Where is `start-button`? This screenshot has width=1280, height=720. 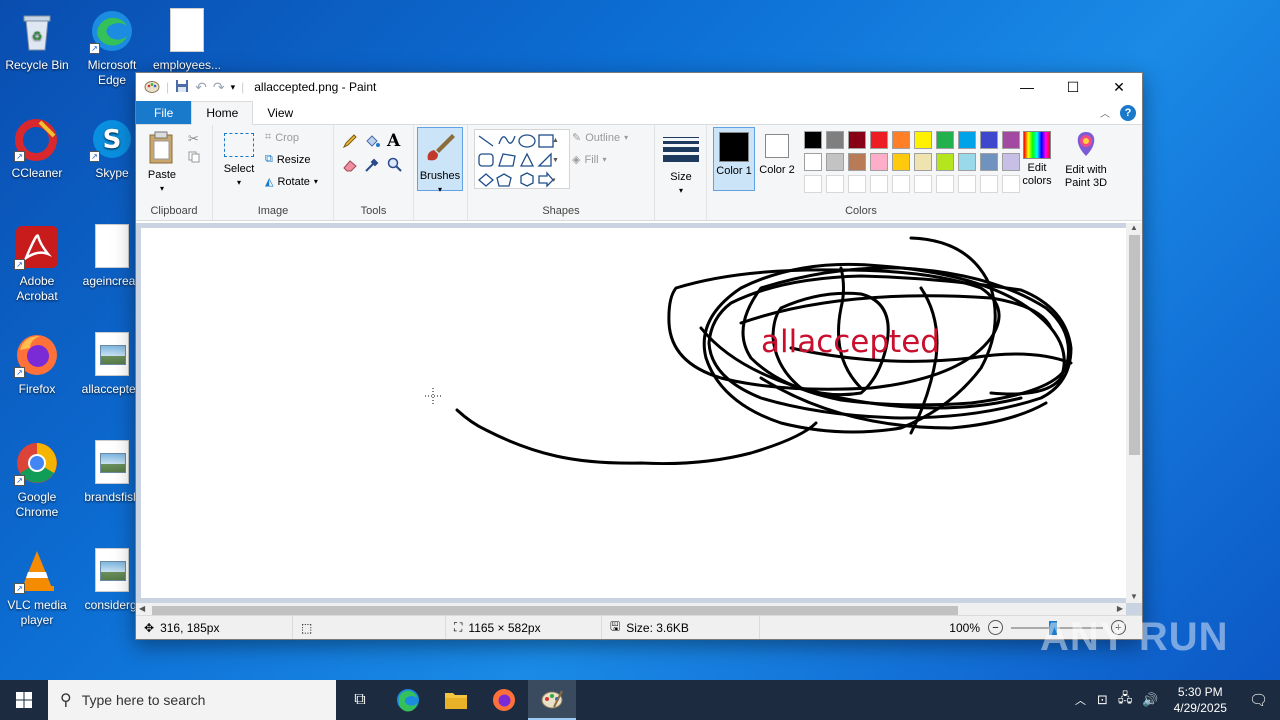 start-button is located at coordinates (24, 700).